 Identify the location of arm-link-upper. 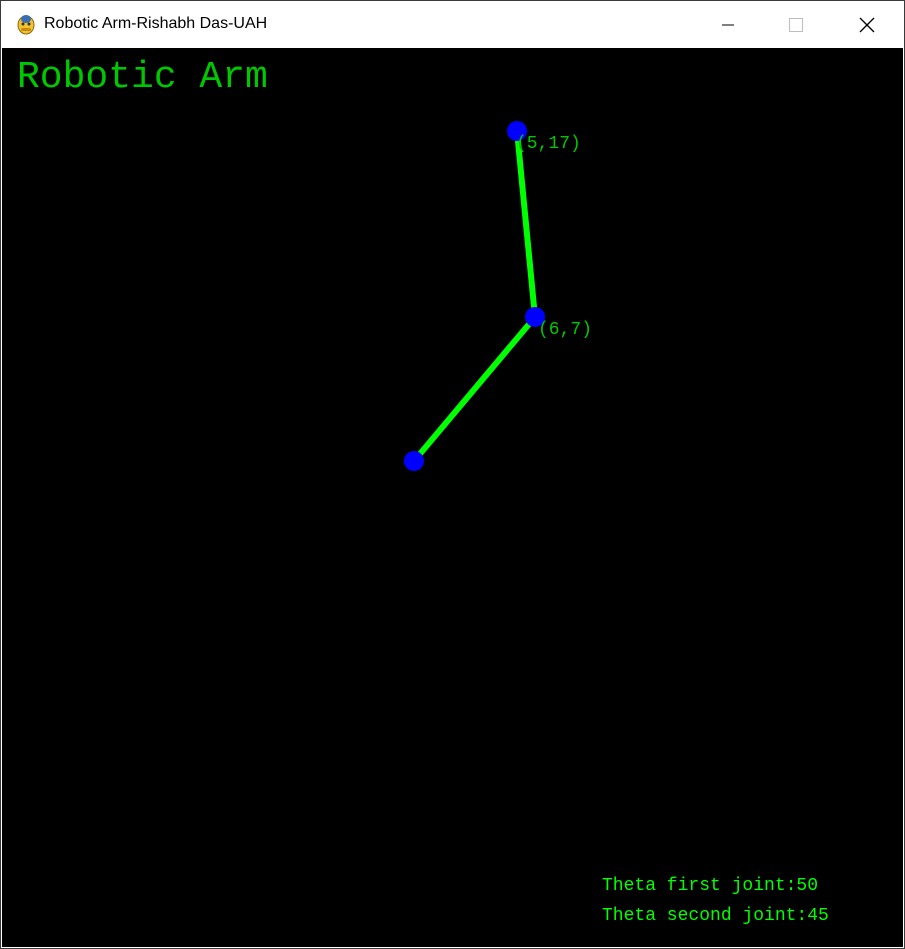
(474, 389).